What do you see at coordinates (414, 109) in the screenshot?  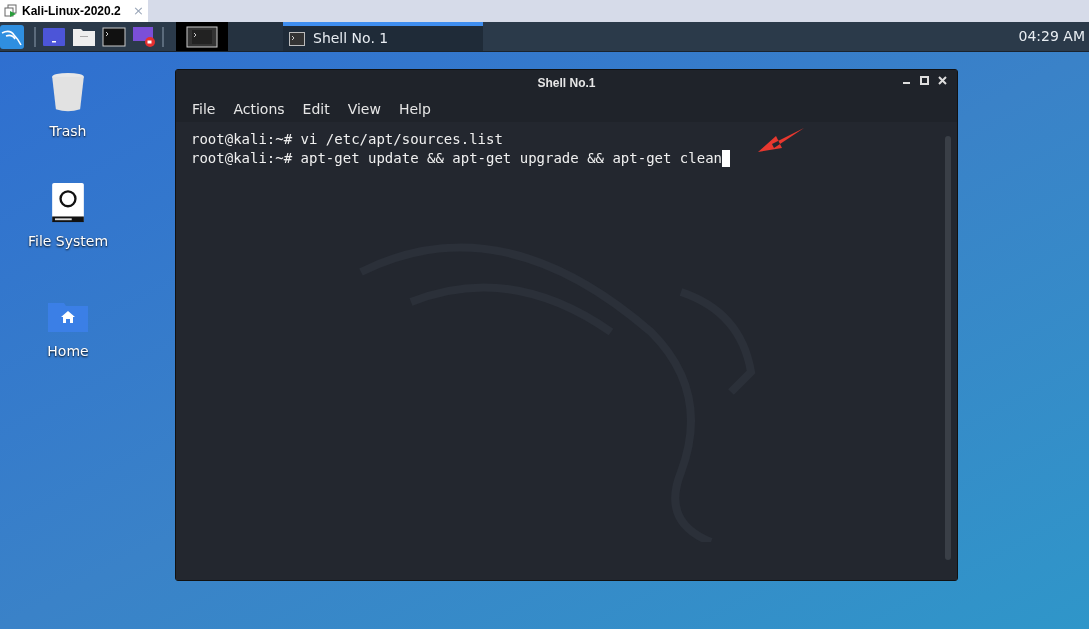 I see `menu-item: Help` at bounding box center [414, 109].